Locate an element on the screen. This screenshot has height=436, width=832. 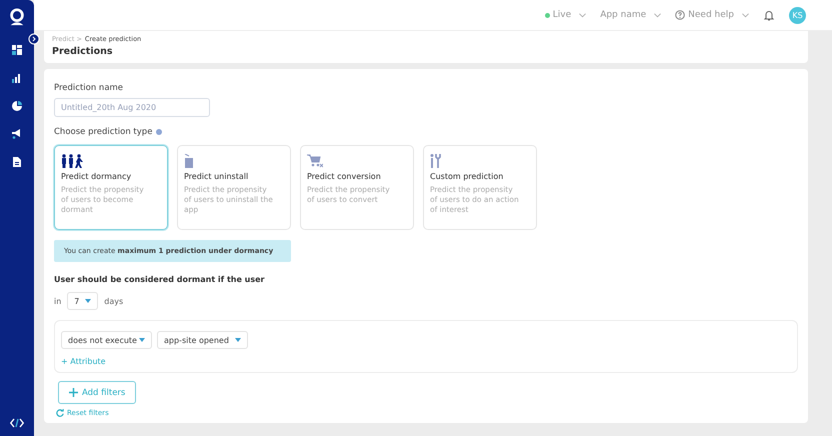
bar-chart-icon is located at coordinates (17, 78).